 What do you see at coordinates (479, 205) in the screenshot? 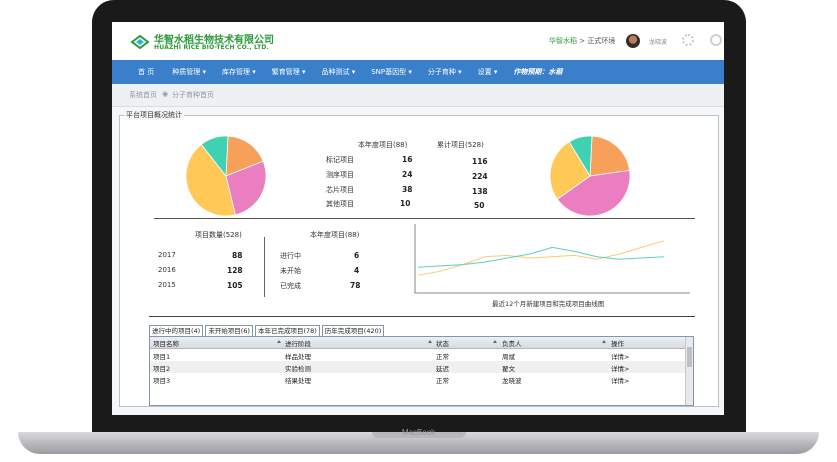
I see `total-stats-value: 50` at bounding box center [479, 205].